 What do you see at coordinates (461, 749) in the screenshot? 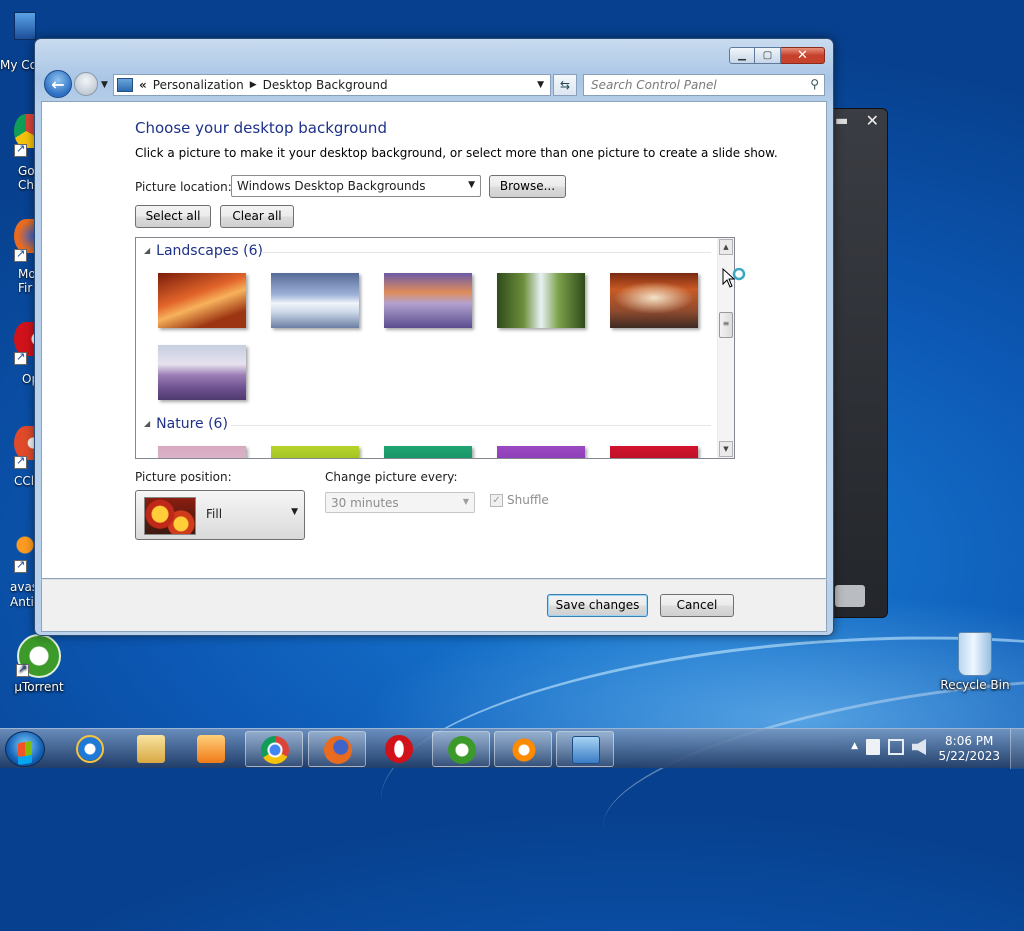
I see `taskbar-utorrent` at bounding box center [461, 749].